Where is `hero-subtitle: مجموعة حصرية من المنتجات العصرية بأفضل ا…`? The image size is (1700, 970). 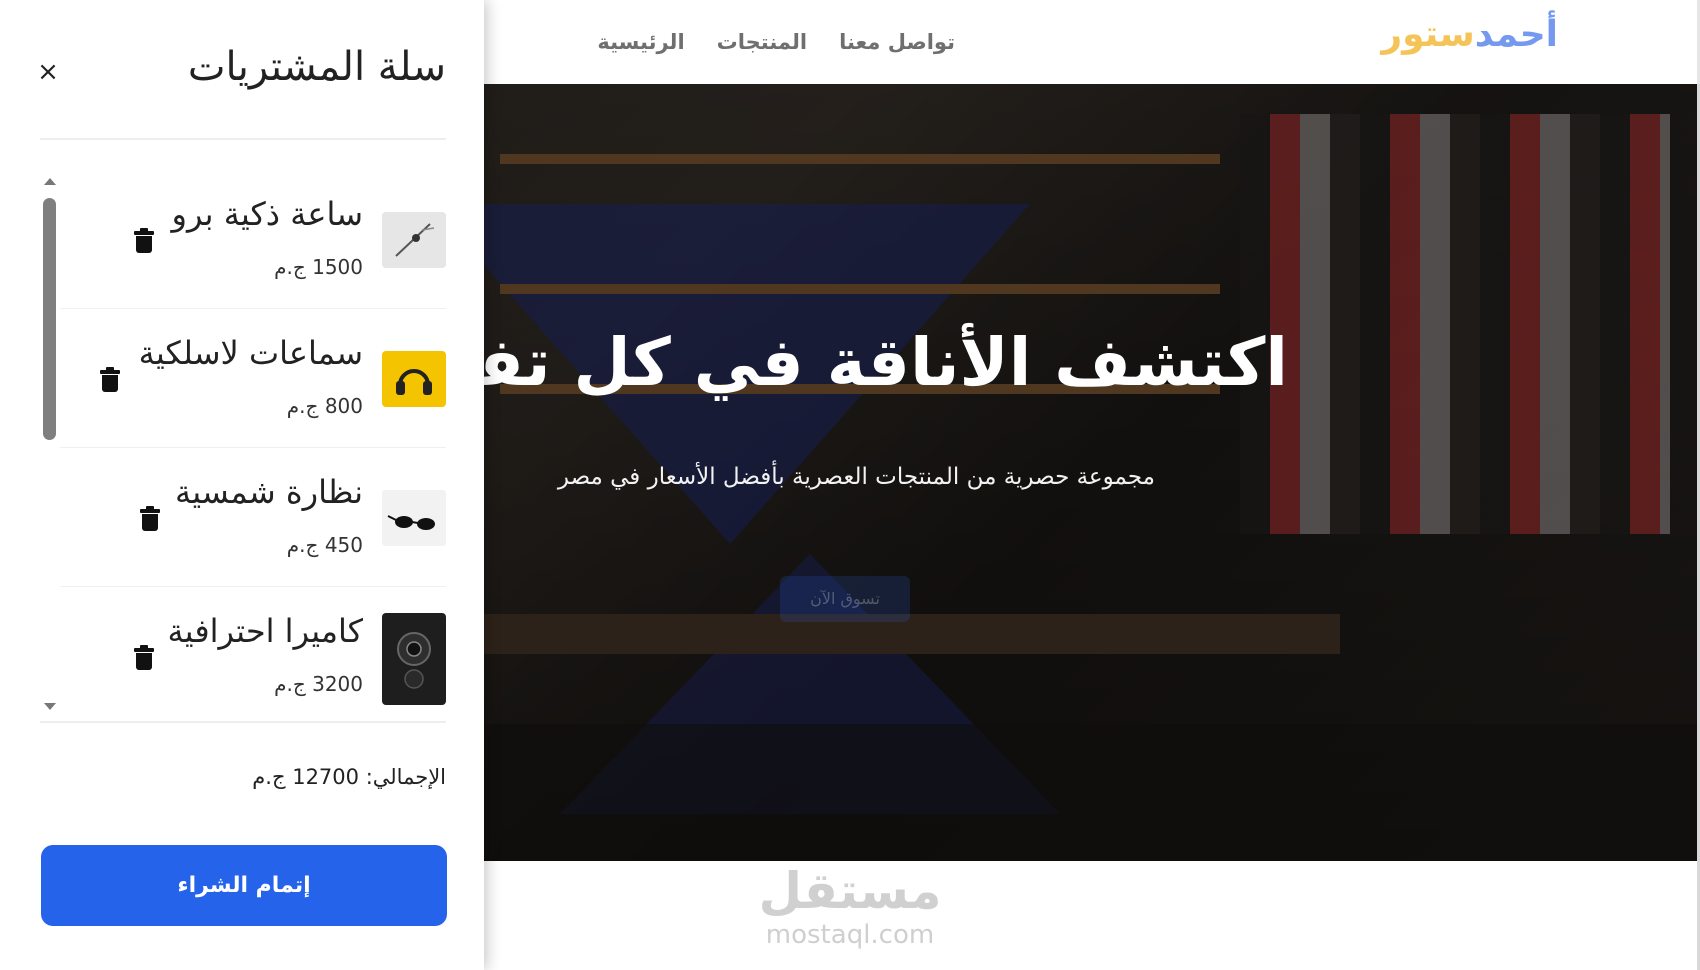
hero-subtitle: مجموعة حصرية من المنتجات العصرية بأفضل ا… is located at coordinates (856, 477).